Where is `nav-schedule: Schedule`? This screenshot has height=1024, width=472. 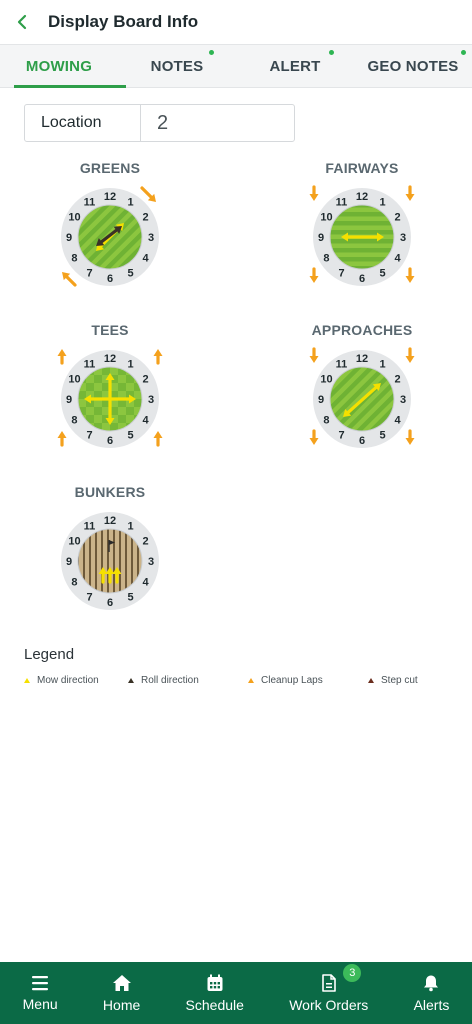
nav-schedule: Schedule is located at coordinates (215, 993).